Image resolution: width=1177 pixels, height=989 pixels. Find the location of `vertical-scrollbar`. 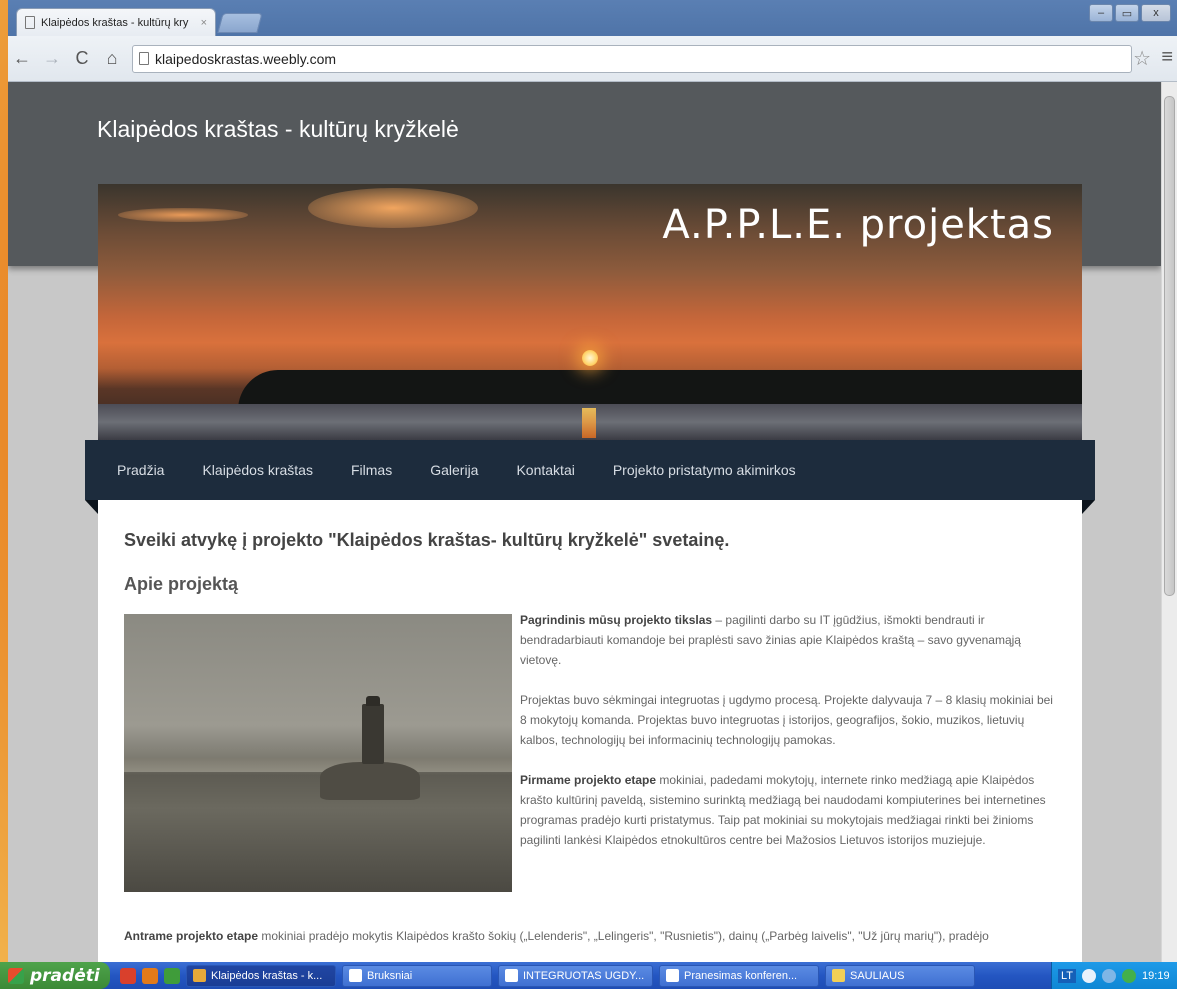

vertical-scrollbar is located at coordinates (1169, 522).